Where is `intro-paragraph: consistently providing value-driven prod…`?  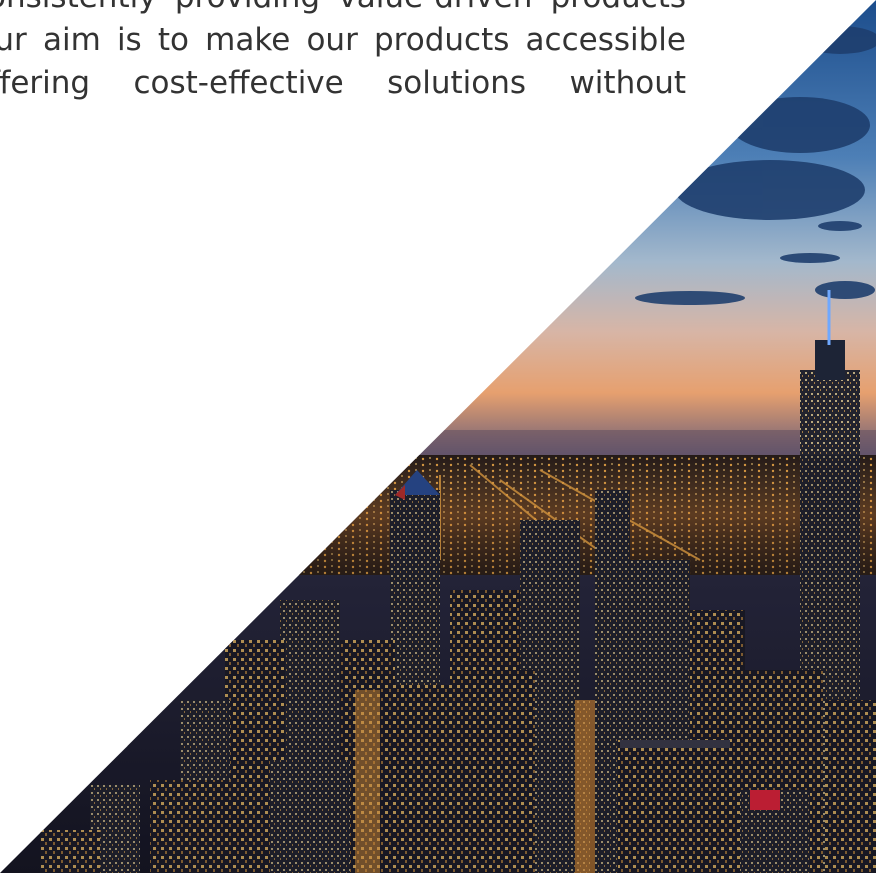
intro-paragraph: consistently providing value-driven prod… is located at coordinates (343, 52).